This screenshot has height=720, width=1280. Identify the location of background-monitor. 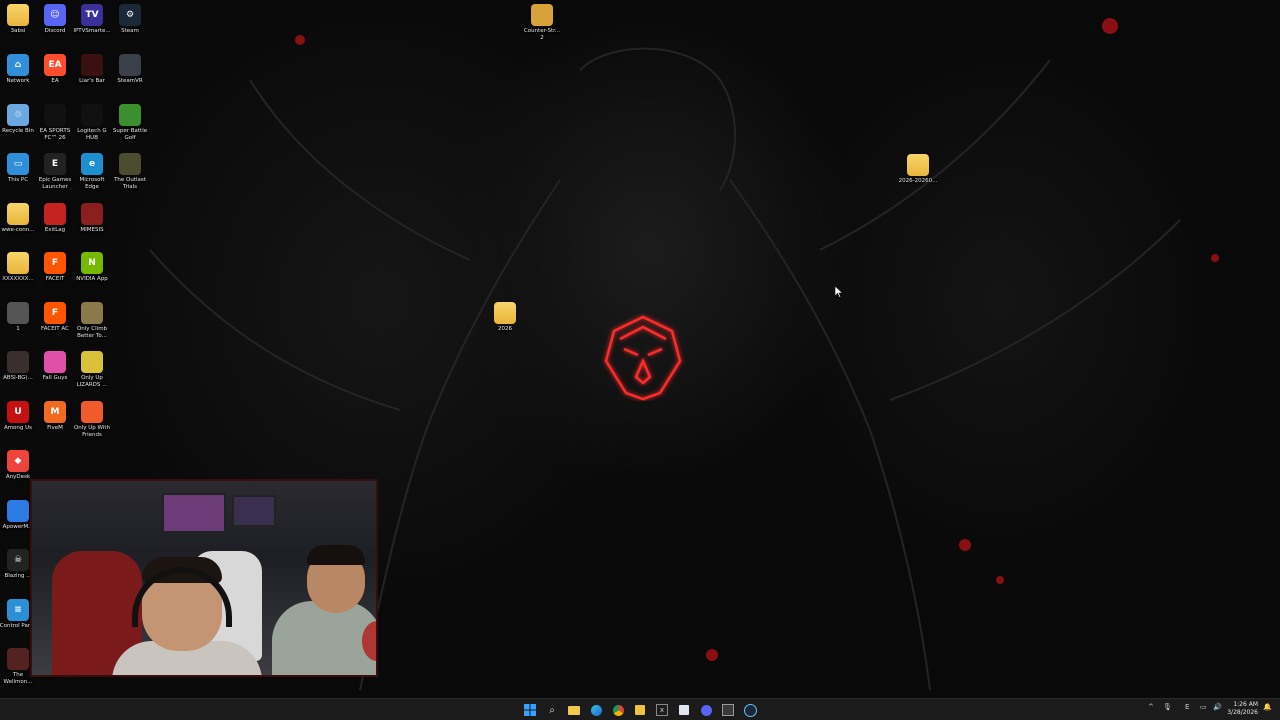
(254, 511).